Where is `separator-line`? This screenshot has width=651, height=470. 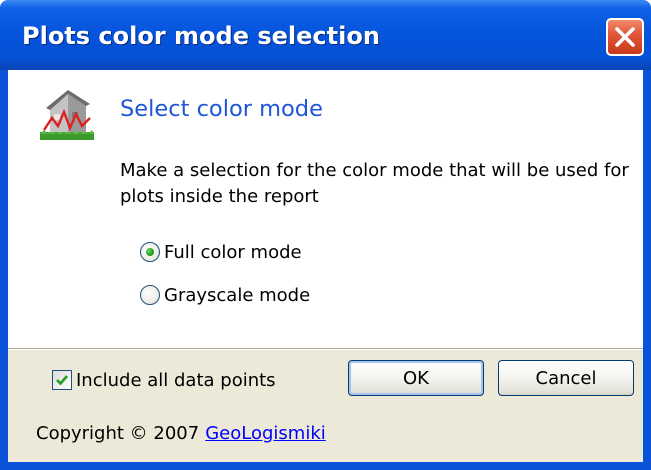 separator-line is located at coordinates (325, 349).